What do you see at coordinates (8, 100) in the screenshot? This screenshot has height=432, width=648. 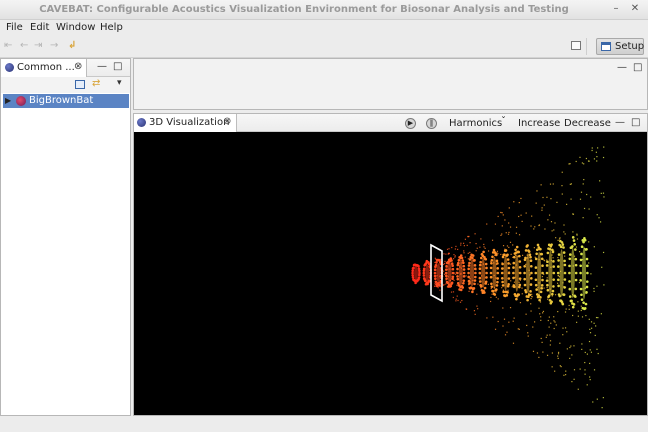 I see `expand-icon: ▶` at bounding box center [8, 100].